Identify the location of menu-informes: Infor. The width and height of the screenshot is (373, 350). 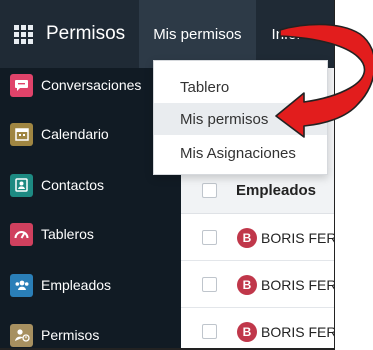
(279, 34).